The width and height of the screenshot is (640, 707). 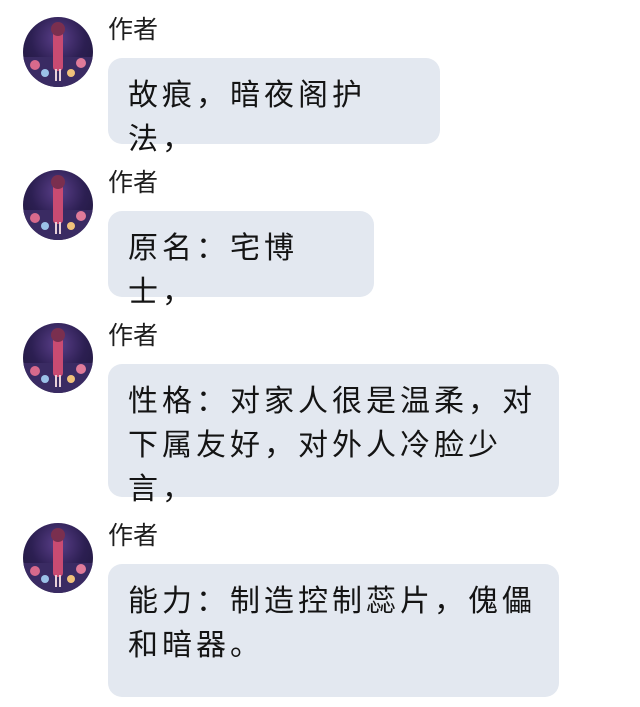 I want to click on message-bubble: 性格：对家人很是温柔，对下属友好，对外人冷脸少言，, so click(x=333, y=435).